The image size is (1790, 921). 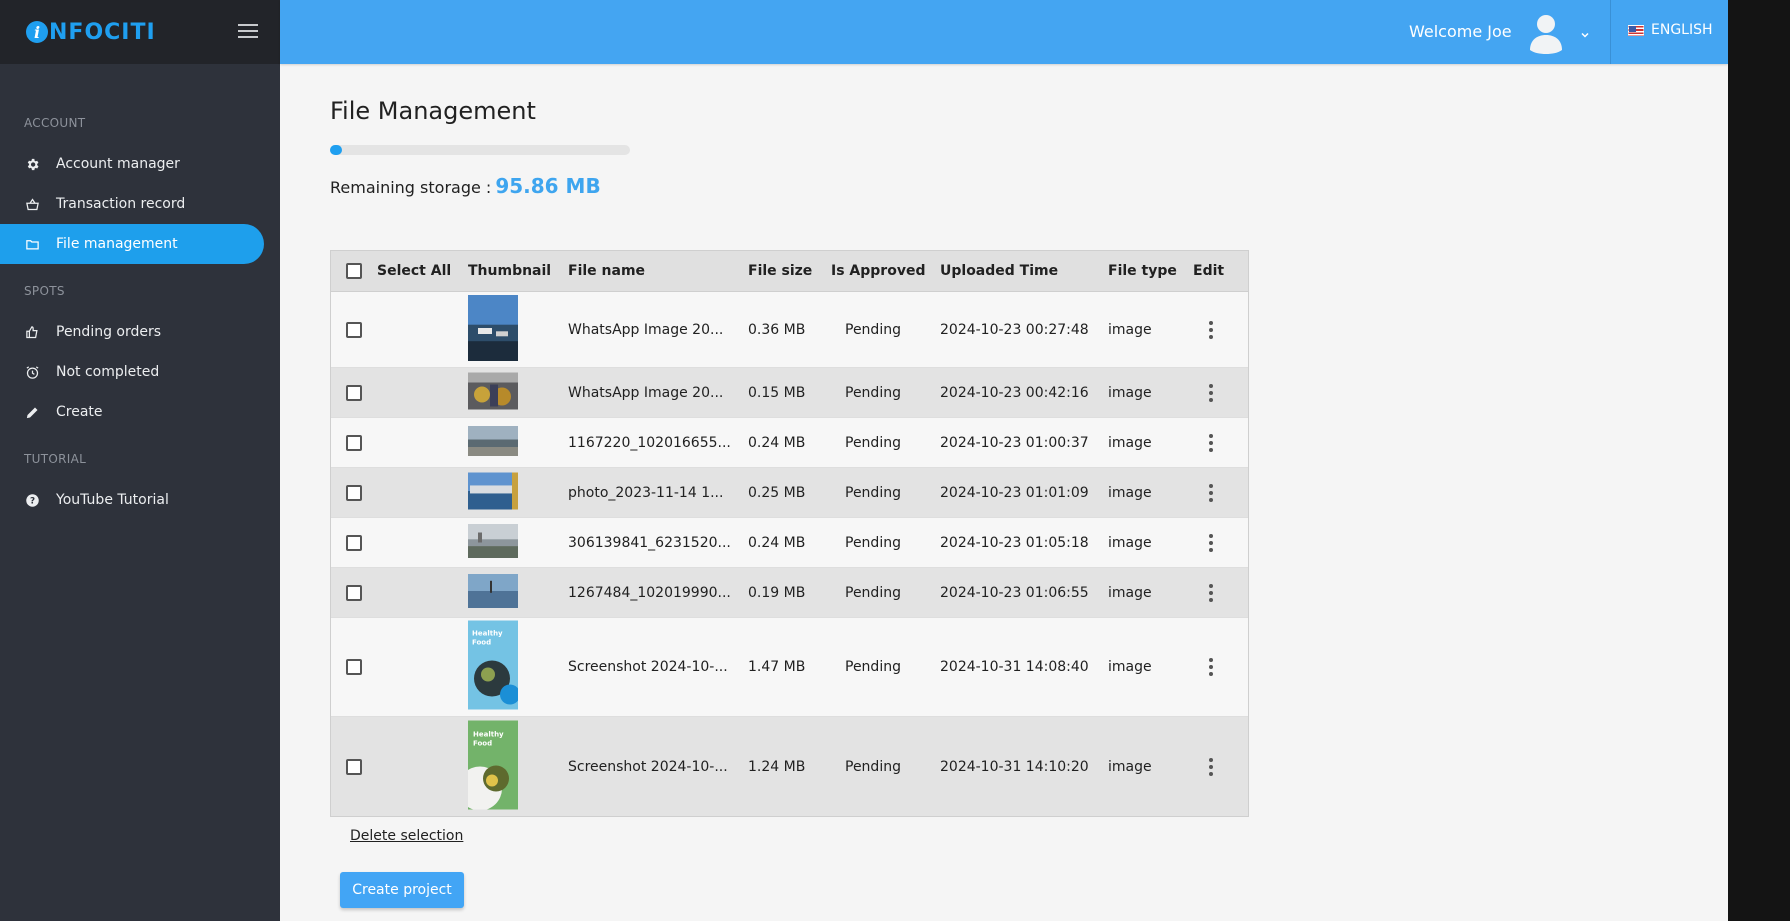 What do you see at coordinates (1636, 30) in the screenshot?
I see `us-flag-icon` at bounding box center [1636, 30].